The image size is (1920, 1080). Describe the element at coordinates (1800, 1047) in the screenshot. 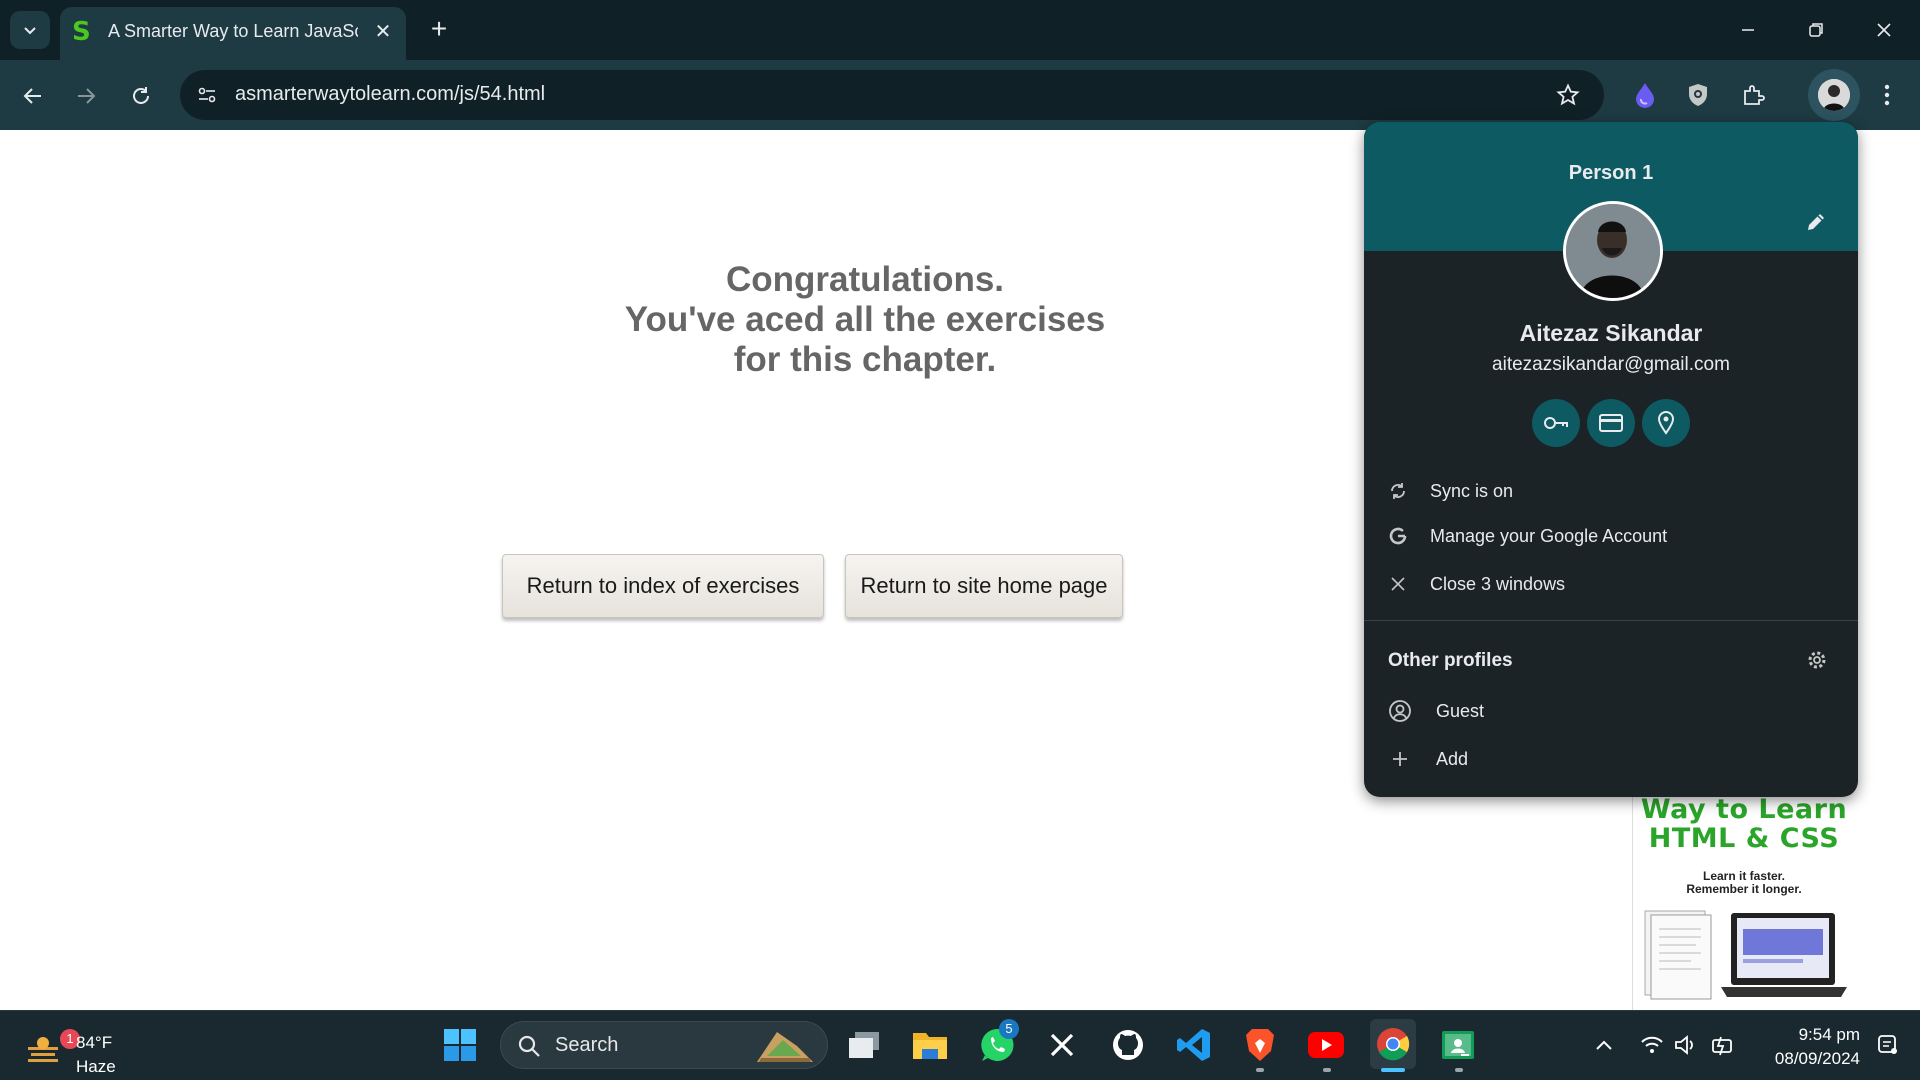

I see `clock: 9:54 pm 08/09/2024` at that location.